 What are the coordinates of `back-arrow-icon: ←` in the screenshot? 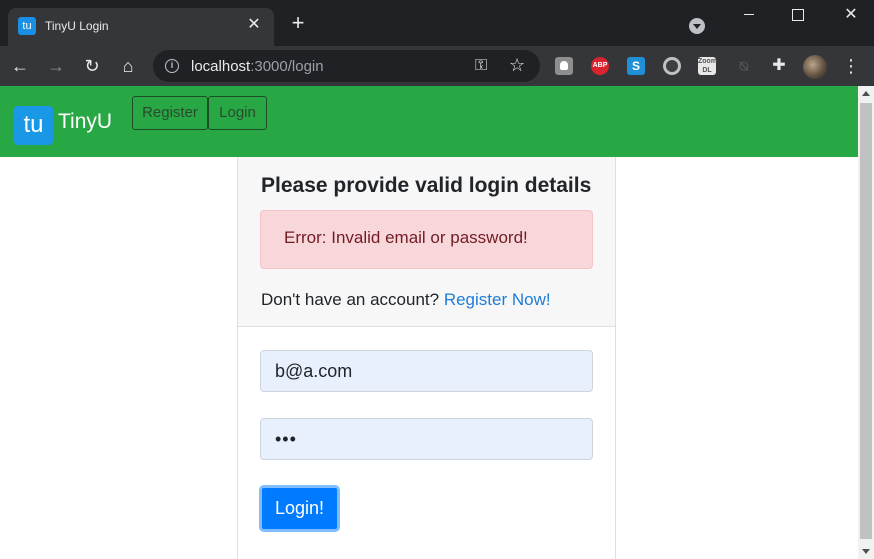 It's located at (20, 66).